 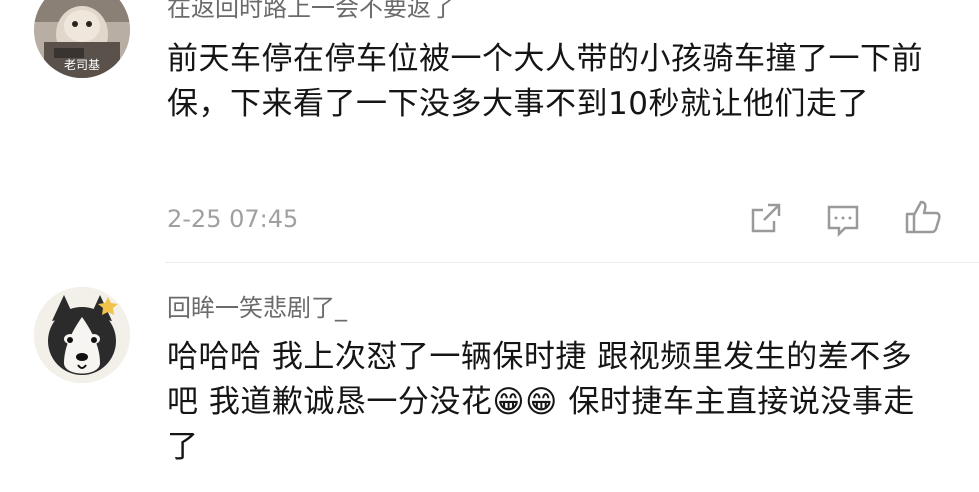 I want to click on avatar: 老司基, so click(x=82, y=39).